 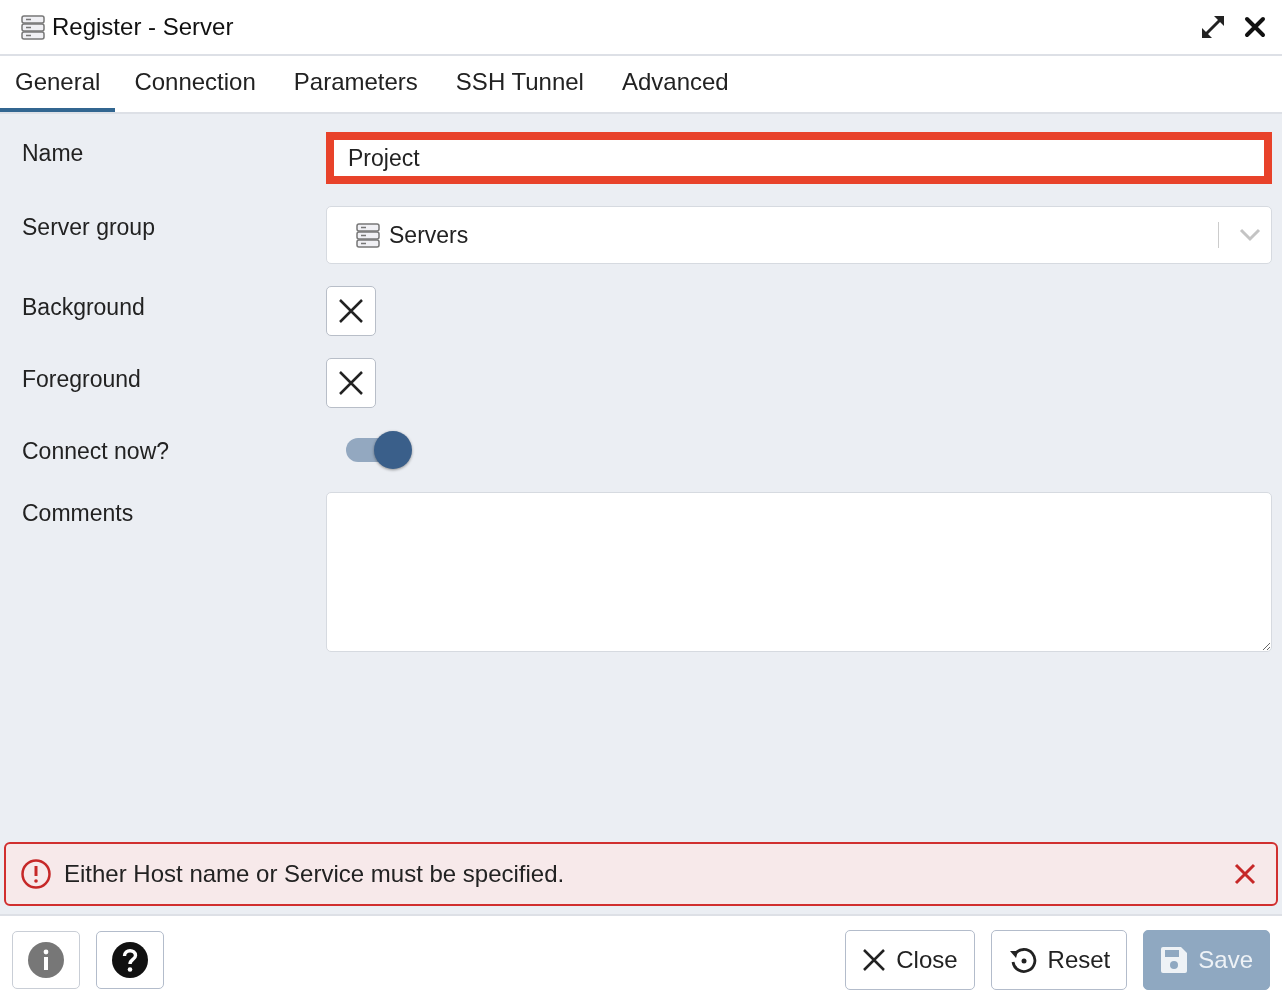 I want to click on close-button: Close, so click(x=910, y=960).